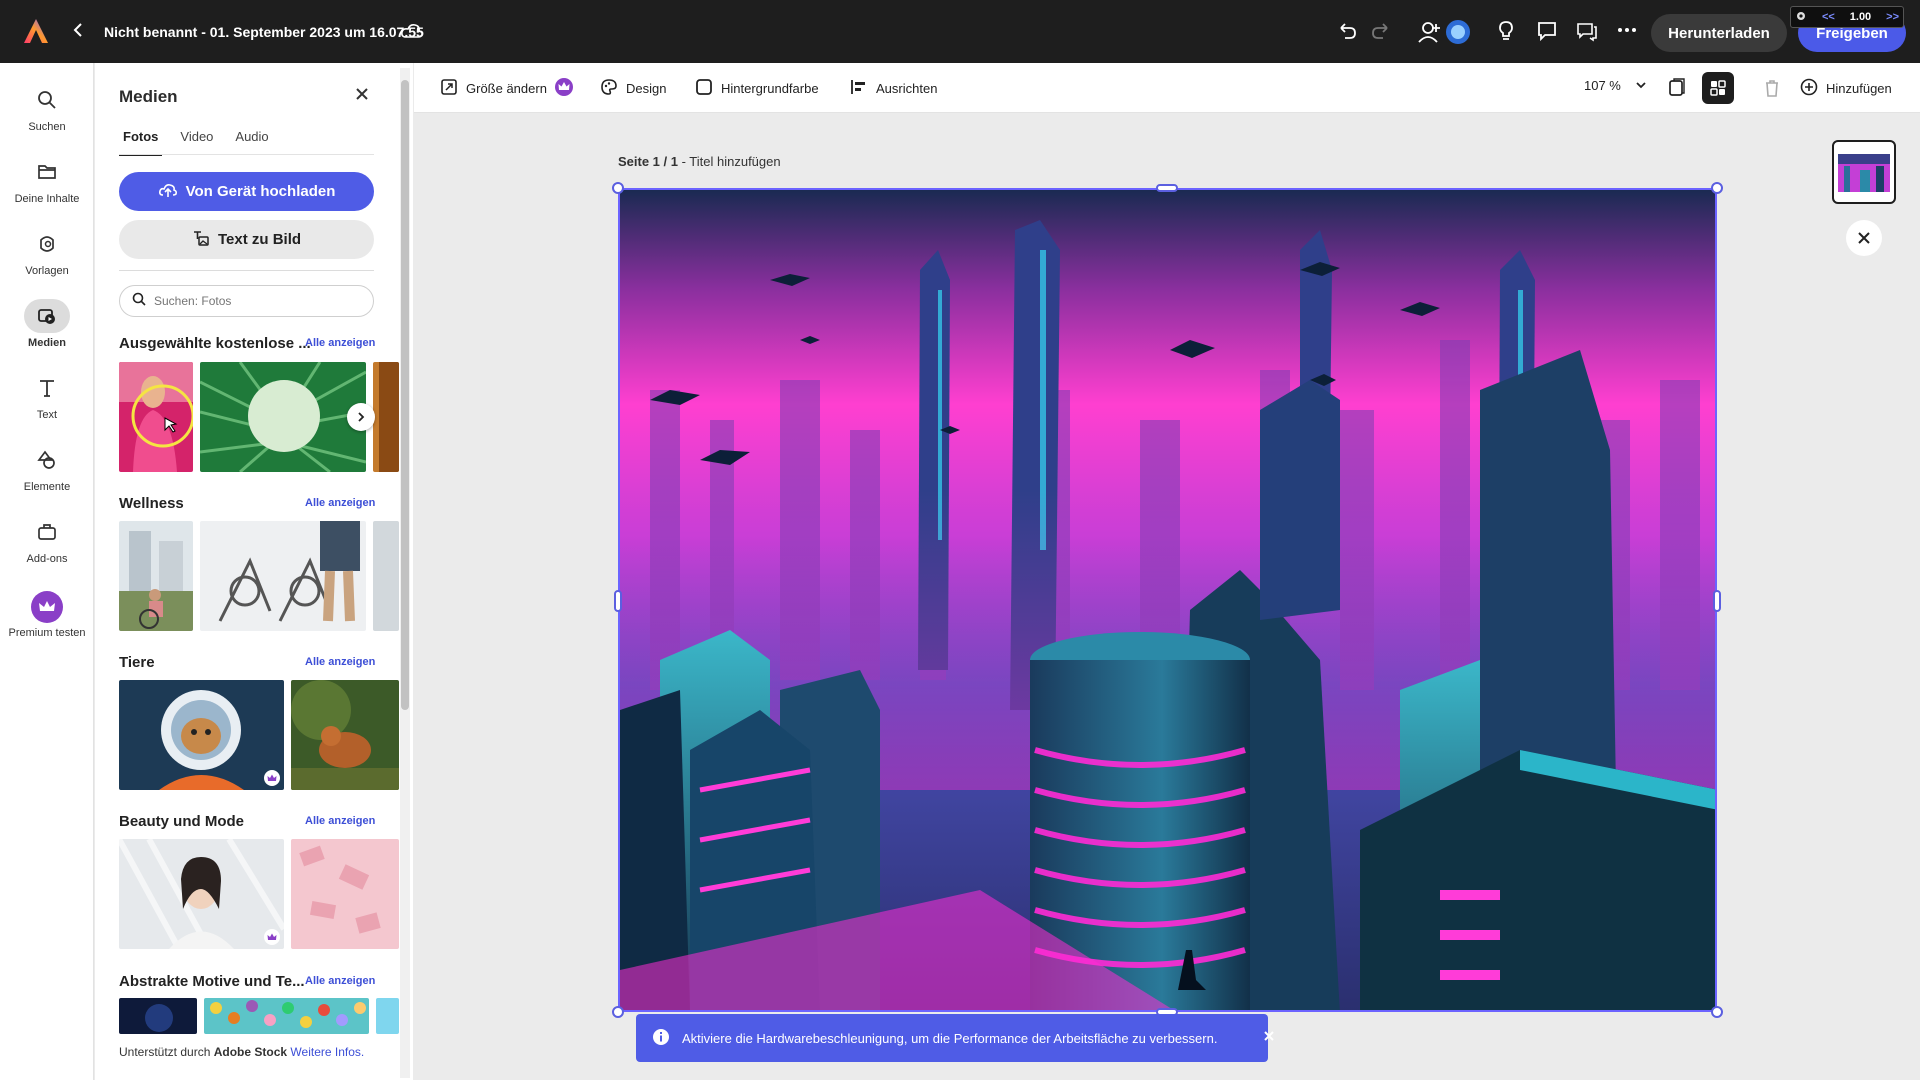 The height and width of the screenshot is (1080, 1920). Describe the element at coordinates (1615, 85) in the screenshot. I see `zoom-dropdown: 107 %` at that location.